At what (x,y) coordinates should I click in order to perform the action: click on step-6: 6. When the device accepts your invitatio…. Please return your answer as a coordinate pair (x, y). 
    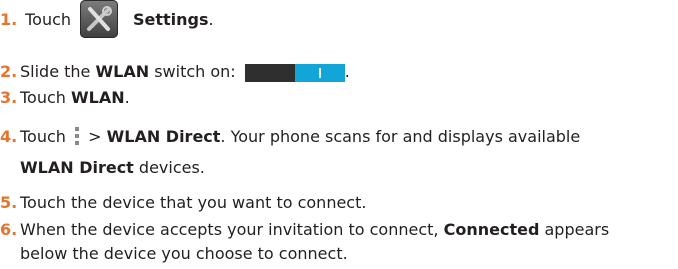
    Looking at the image, I should click on (305, 229).